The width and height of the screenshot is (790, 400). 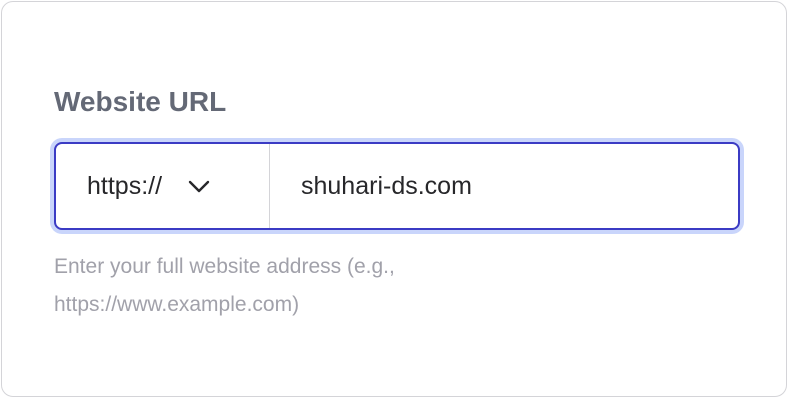 What do you see at coordinates (140, 101) in the screenshot?
I see `field-label: Website URL` at bounding box center [140, 101].